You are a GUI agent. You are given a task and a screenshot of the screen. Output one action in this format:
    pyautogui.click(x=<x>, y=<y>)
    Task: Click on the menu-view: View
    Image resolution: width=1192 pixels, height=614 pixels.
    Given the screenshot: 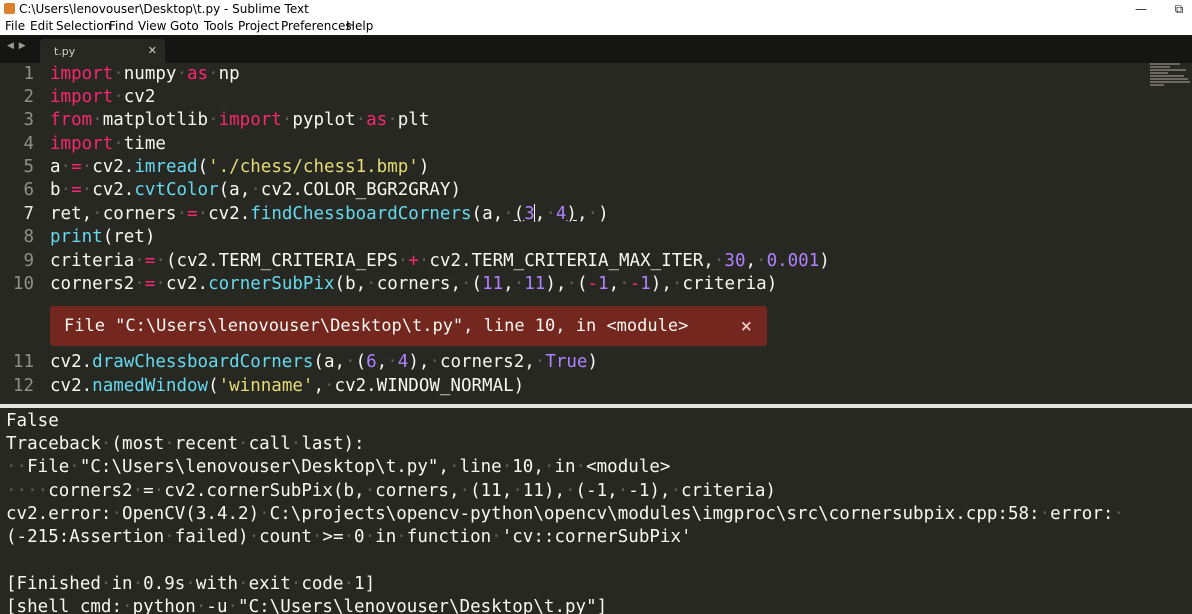 What is the action you would take?
    pyautogui.click(x=152, y=26)
    